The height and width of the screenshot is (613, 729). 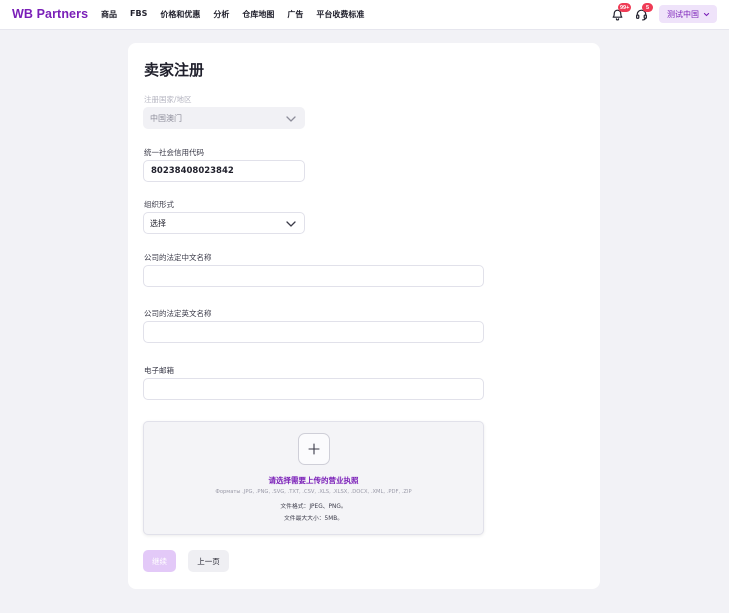 I want to click on name-en-input, so click(x=313, y=332).